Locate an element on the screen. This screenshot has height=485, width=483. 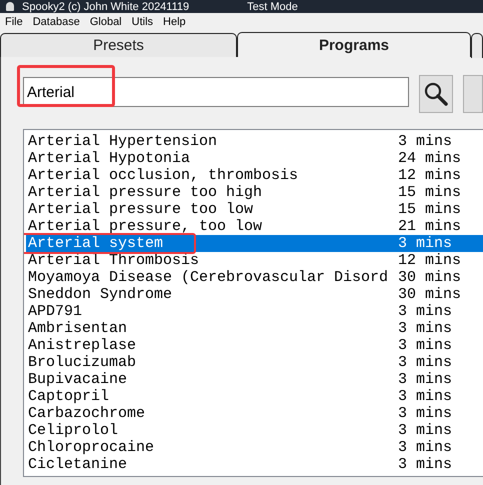
search-field: Arterial is located at coordinates (216, 92).